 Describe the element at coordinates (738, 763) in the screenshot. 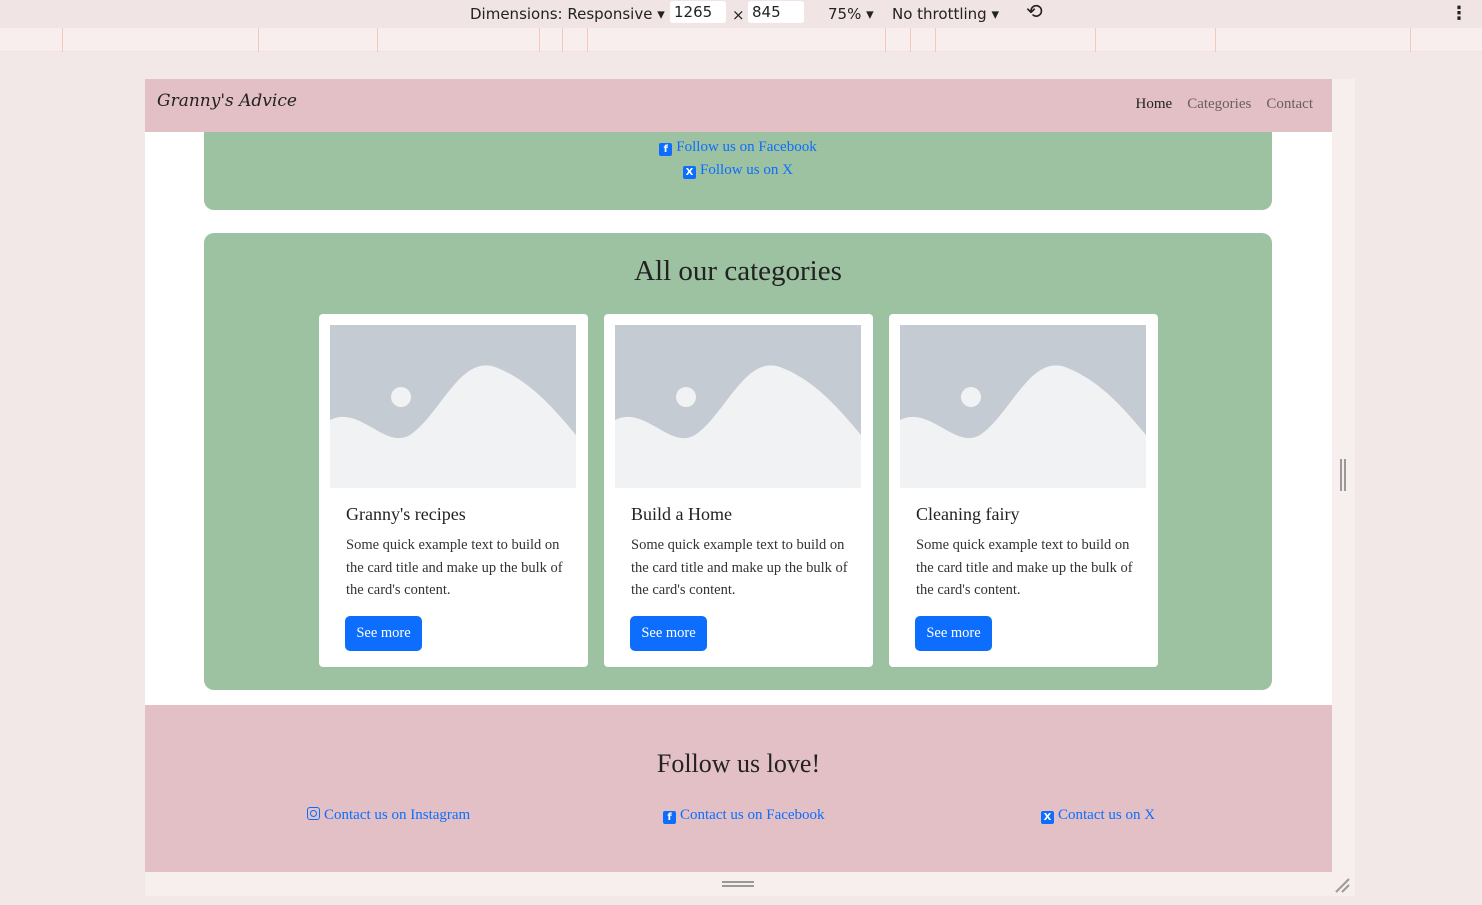

I see `footer-title: Follow us love!` at that location.